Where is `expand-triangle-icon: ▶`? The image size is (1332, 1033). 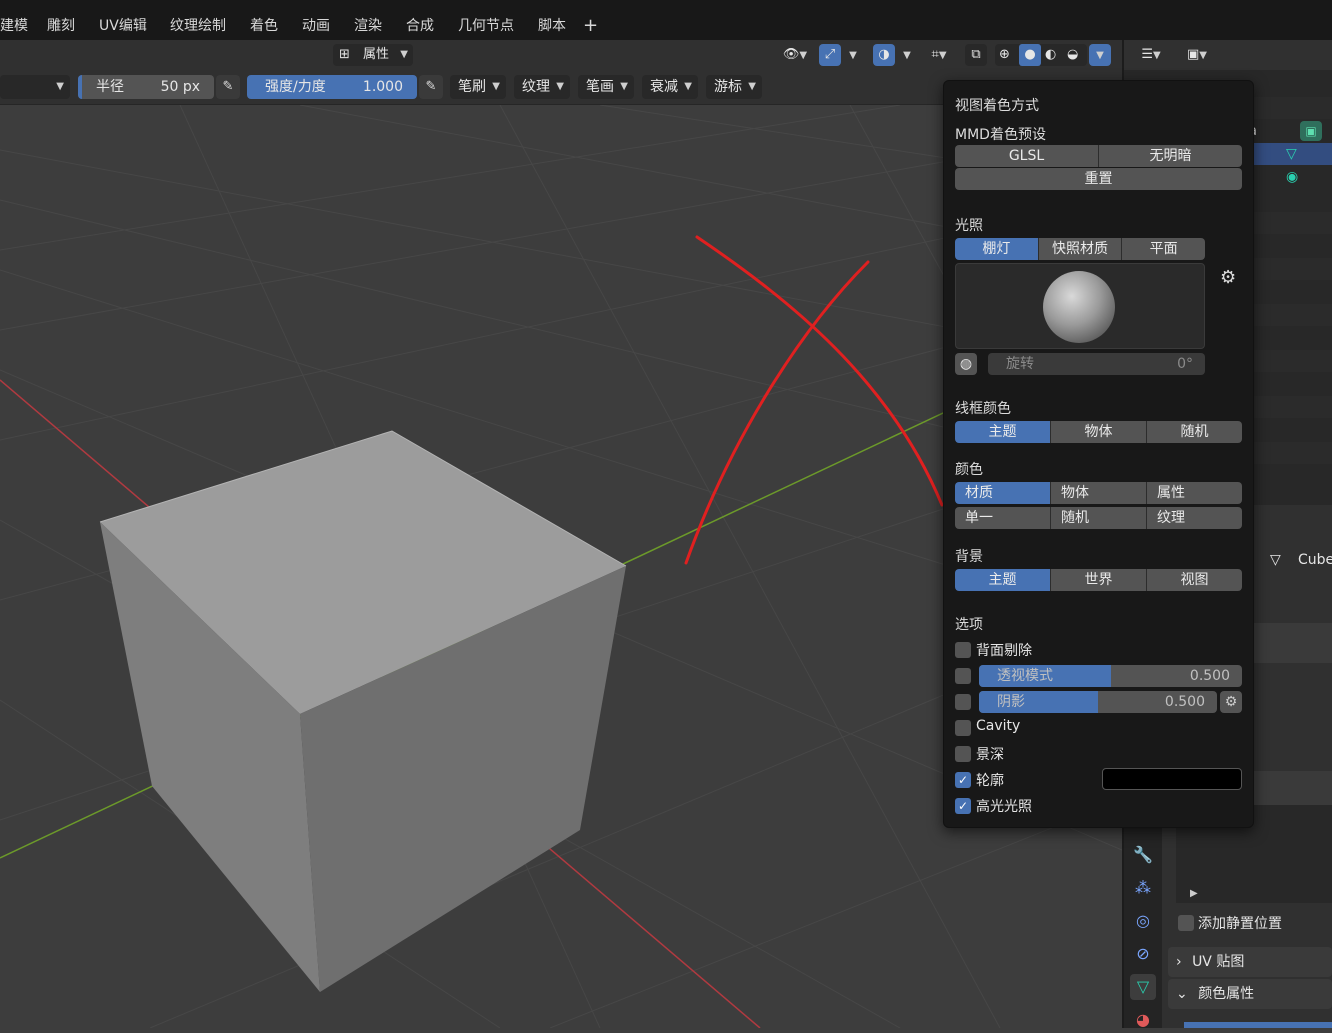
expand-triangle-icon: ▶ is located at coordinates (1194, 893).